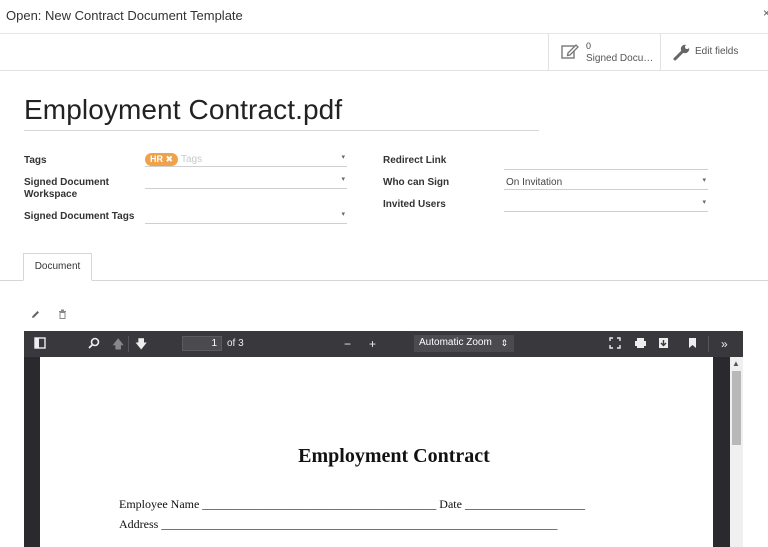  I want to click on record-name-input: Employment Contract.pdf, so click(183, 110).